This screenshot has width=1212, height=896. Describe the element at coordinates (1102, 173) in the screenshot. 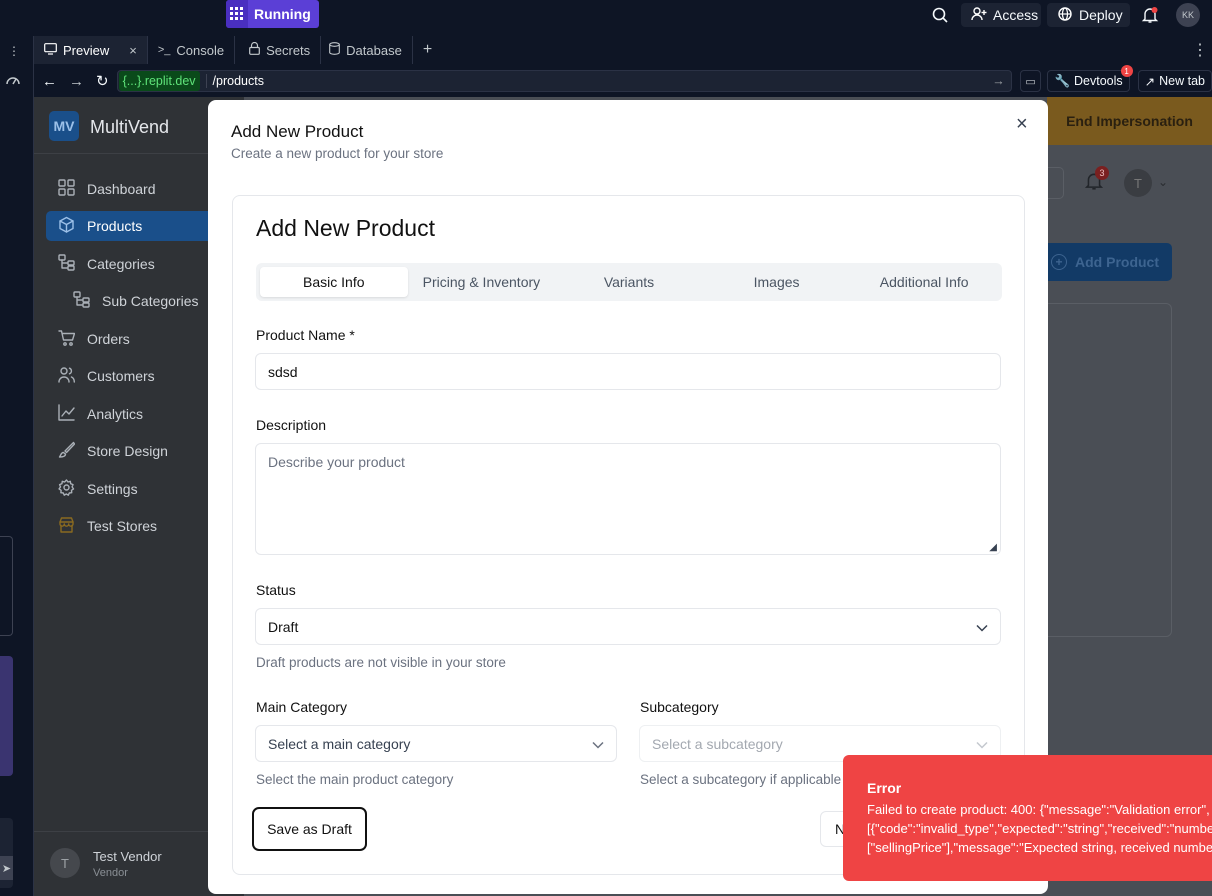

I see `notification-count: 3` at that location.